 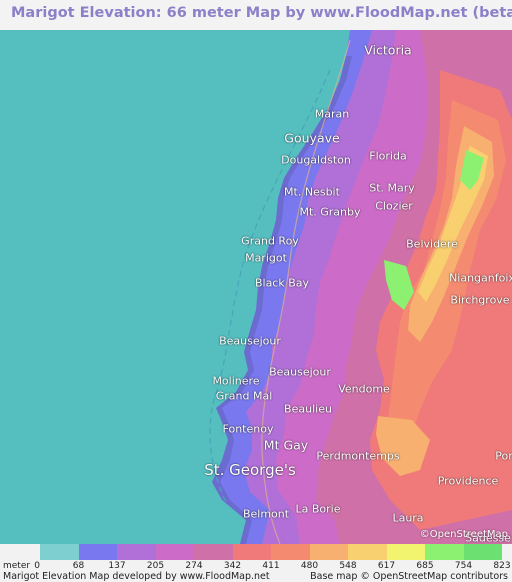 What do you see at coordinates (308, 409) in the screenshot?
I see `place-beaulieu: Beaulieu` at bounding box center [308, 409].